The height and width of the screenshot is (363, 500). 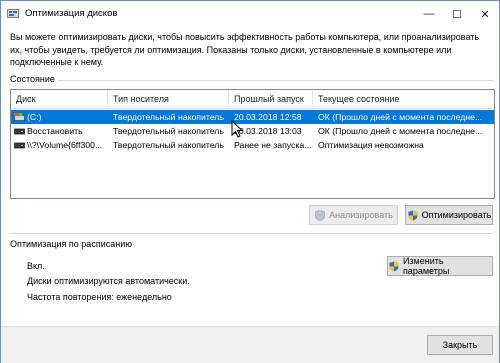 What do you see at coordinates (168, 99) in the screenshot?
I see `column-header-media-type: Тип носителя` at bounding box center [168, 99].